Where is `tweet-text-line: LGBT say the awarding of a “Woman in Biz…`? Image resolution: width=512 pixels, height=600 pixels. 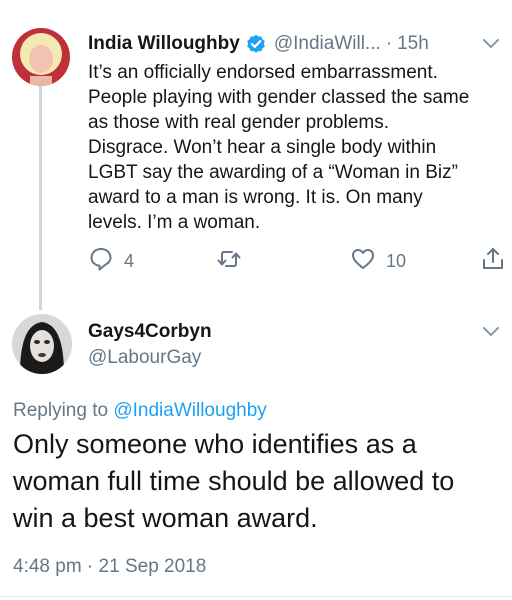
tweet-text-line: LGBT say the awarding of a “Woman in Biz… is located at coordinates (273, 172).